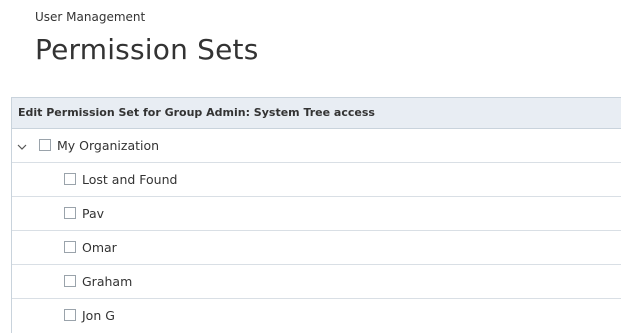  I want to click on tree-label-pav: Pav, so click(93, 214).